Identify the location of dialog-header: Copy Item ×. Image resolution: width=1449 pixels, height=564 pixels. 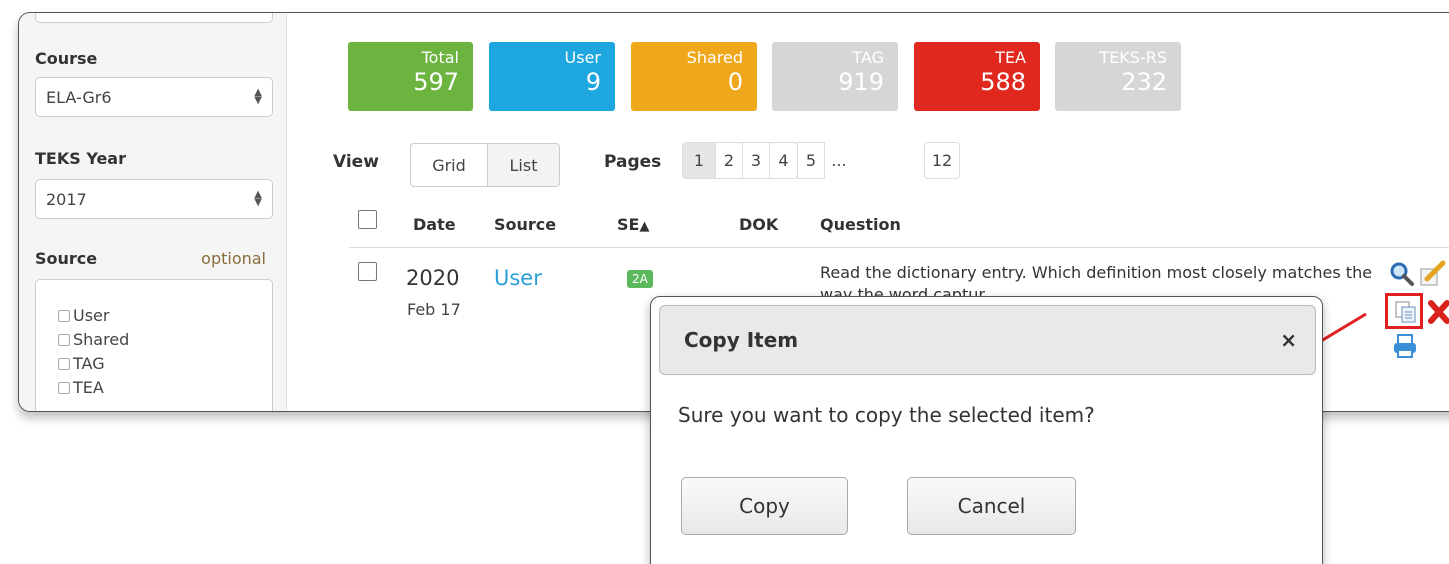
(987, 340).